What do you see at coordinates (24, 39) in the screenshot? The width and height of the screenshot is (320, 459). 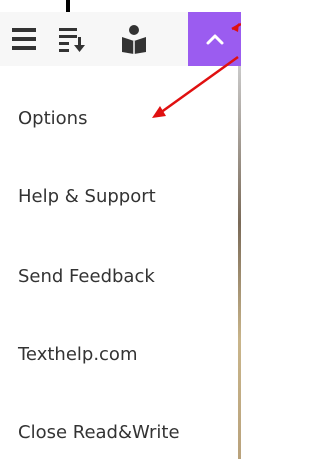 I see `menu-lines-icon` at bounding box center [24, 39].